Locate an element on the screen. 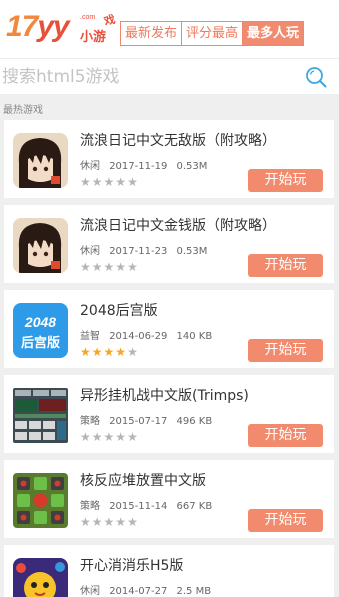 The width and height of the screenshot is (339, 597). tab-top-rated: 评分最高 is located at coordinates (213, 33).